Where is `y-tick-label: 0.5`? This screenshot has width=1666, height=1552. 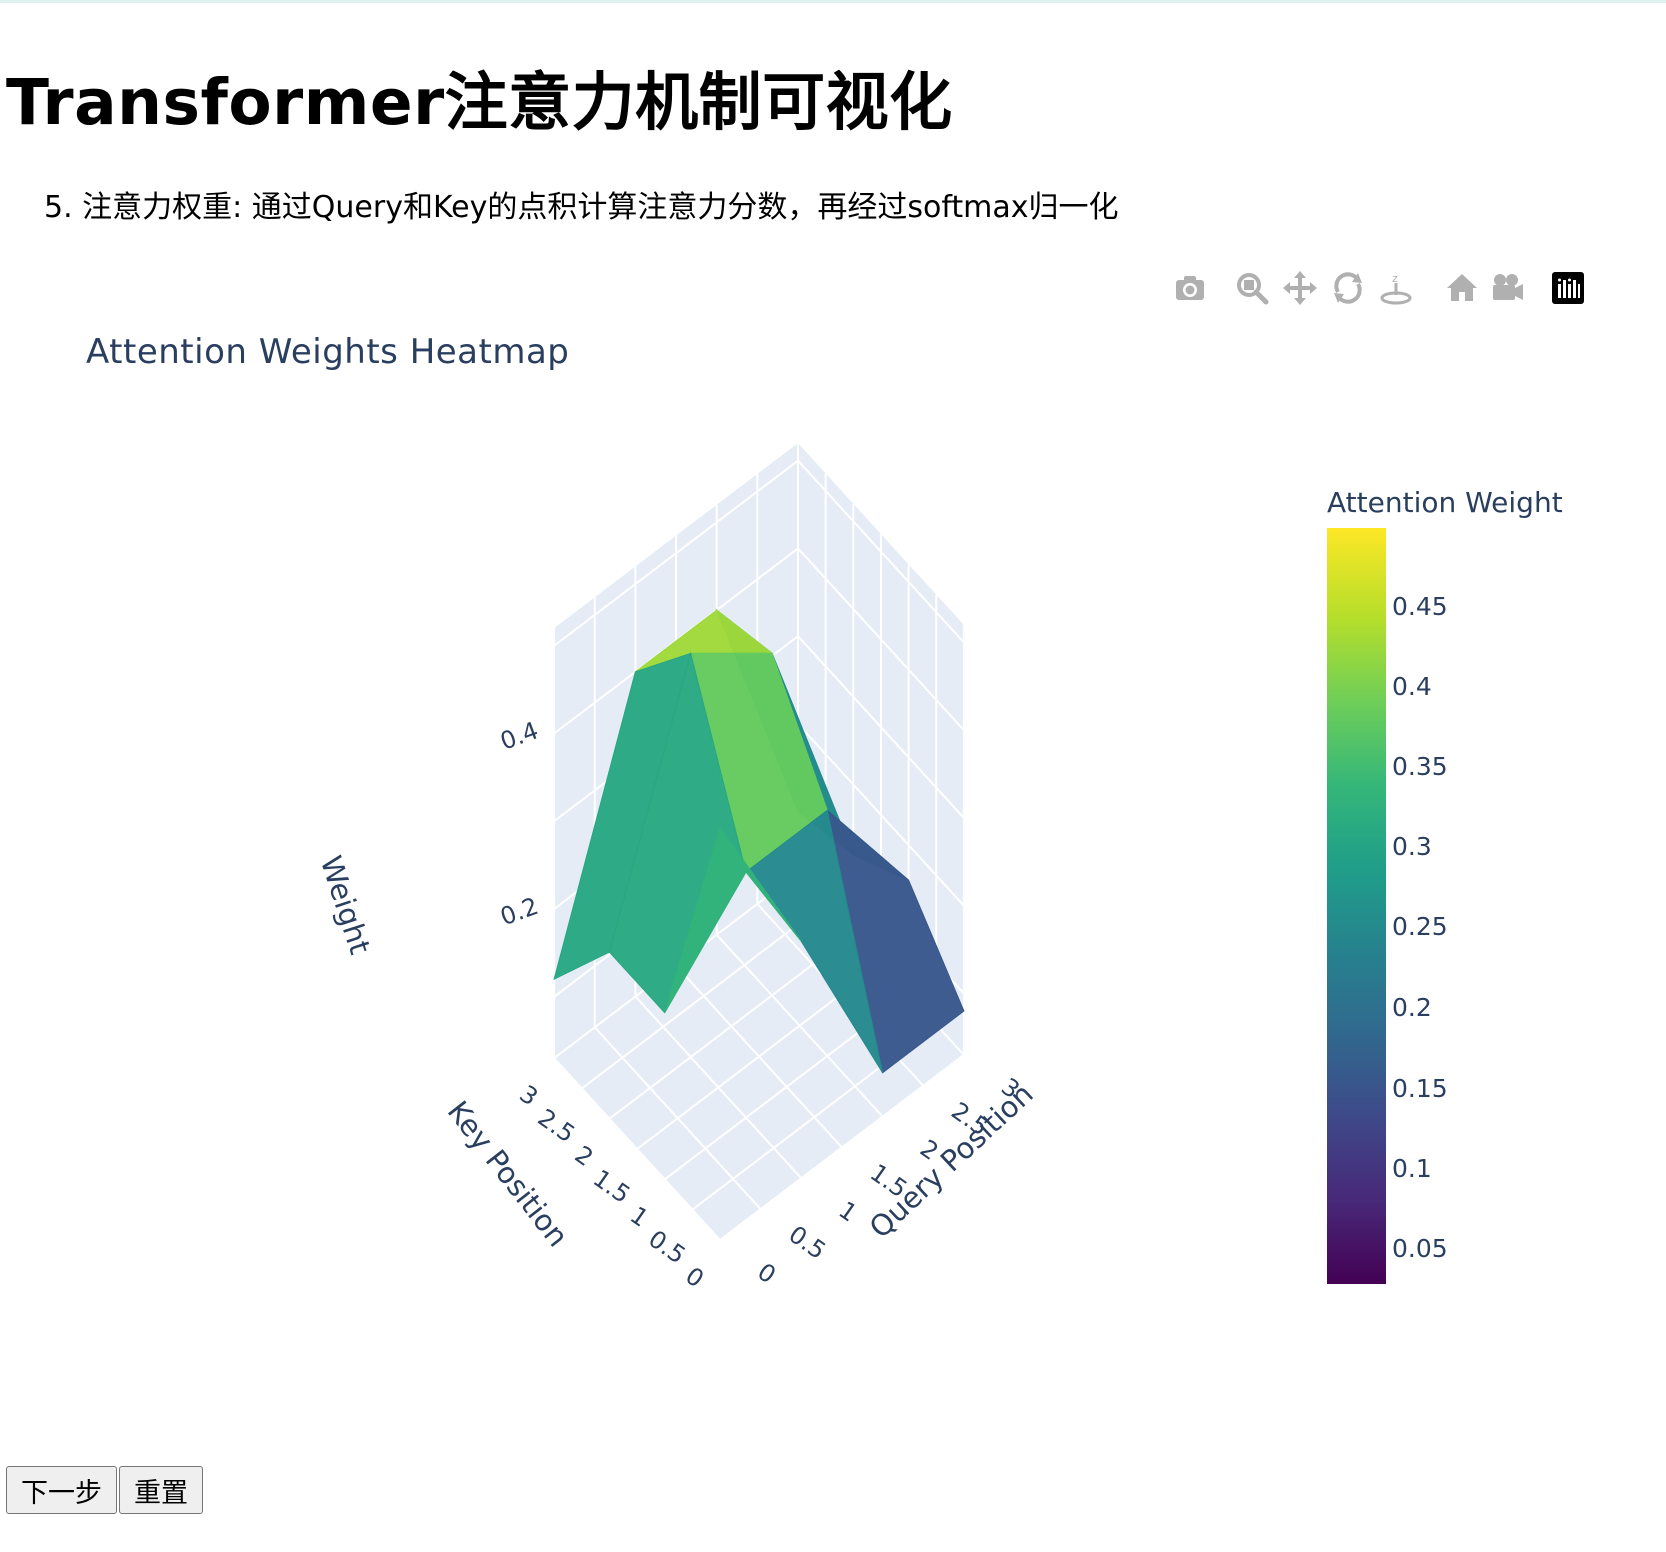 y-tick-label: 0.5 is located at coordinates (807, 1242).